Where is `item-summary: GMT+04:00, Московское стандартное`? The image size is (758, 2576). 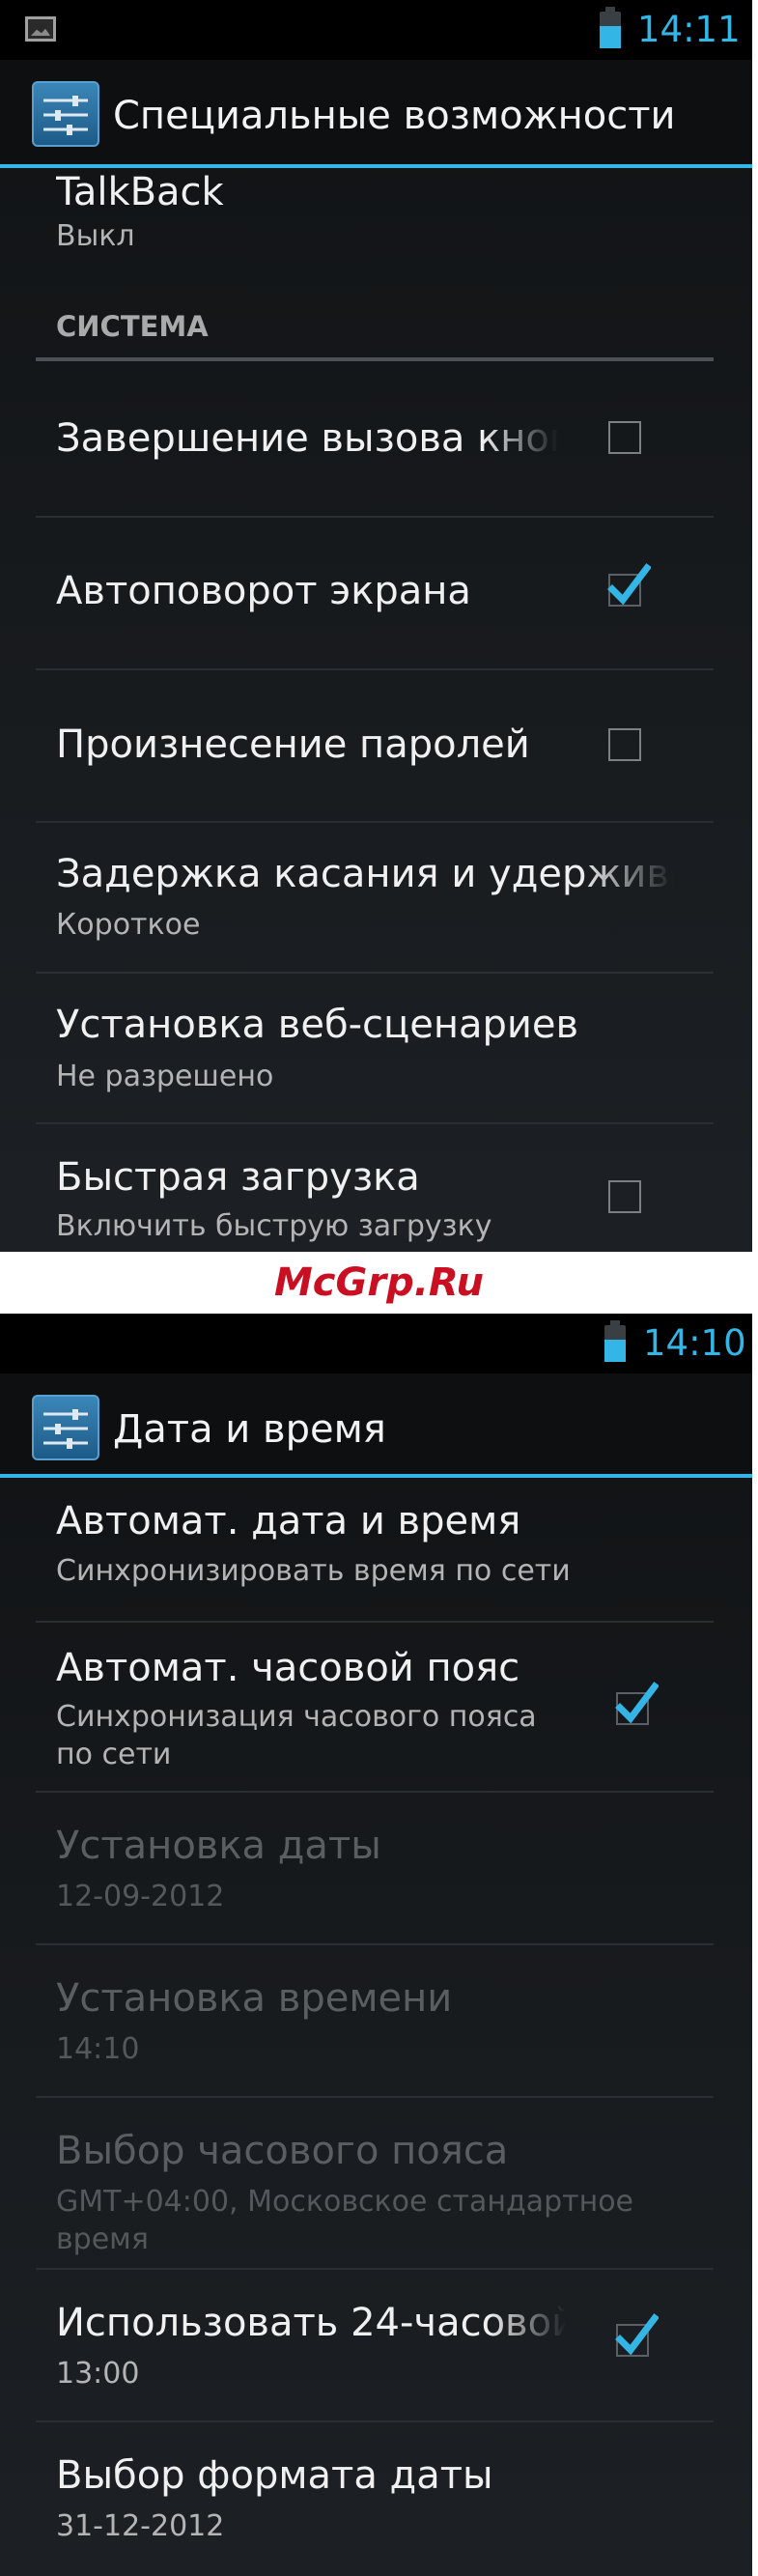
item-summary: GMT+04:00, Московское стандартное is located at coordinates (345, 2202).